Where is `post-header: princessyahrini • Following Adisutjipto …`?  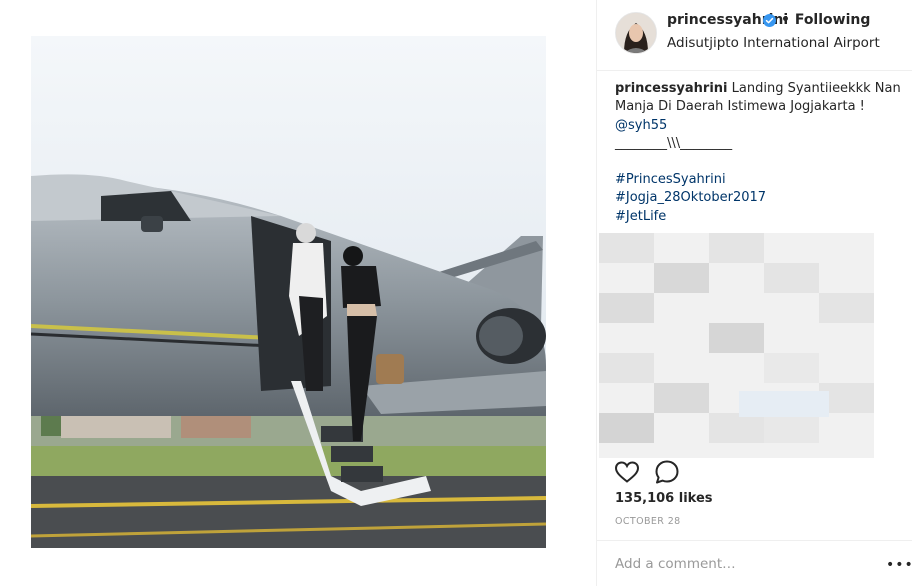
post-header: princessyahrini • Following Adisutjipto … is located at coordinates (754, 35).